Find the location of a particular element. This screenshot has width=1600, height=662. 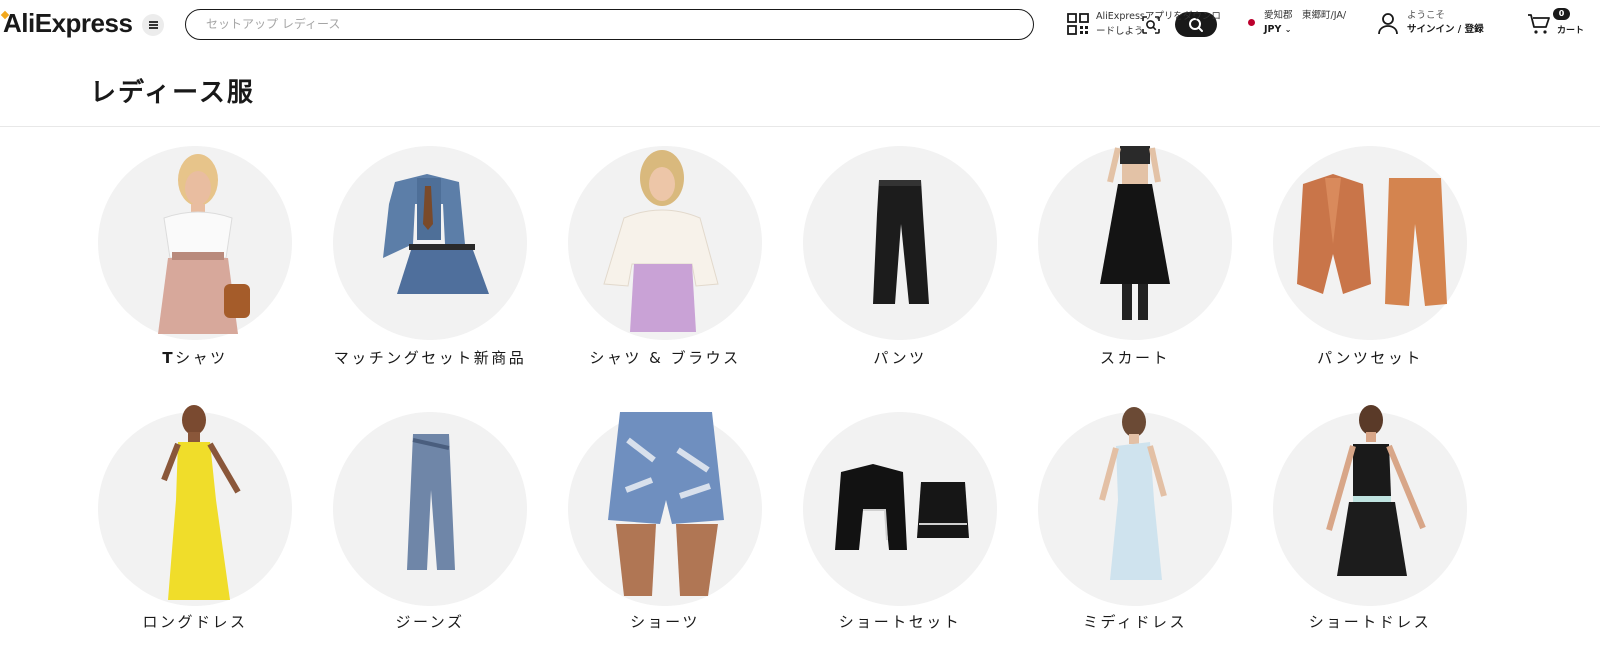

category-label: Tシャツ is located at coordinates (195, 358).